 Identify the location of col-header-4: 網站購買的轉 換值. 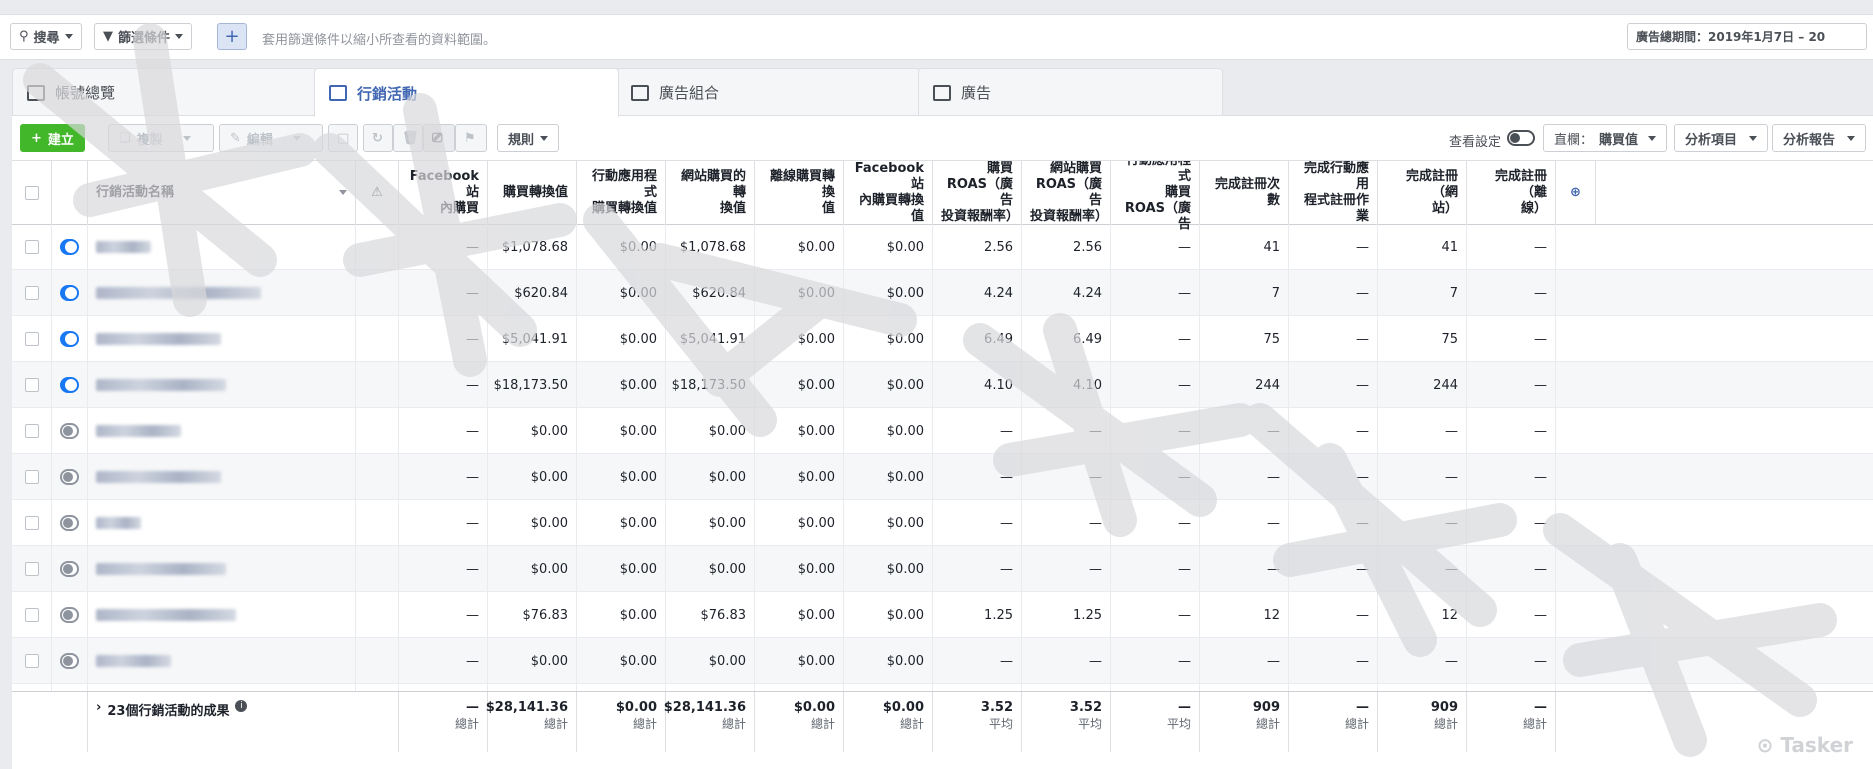
(710, 192).